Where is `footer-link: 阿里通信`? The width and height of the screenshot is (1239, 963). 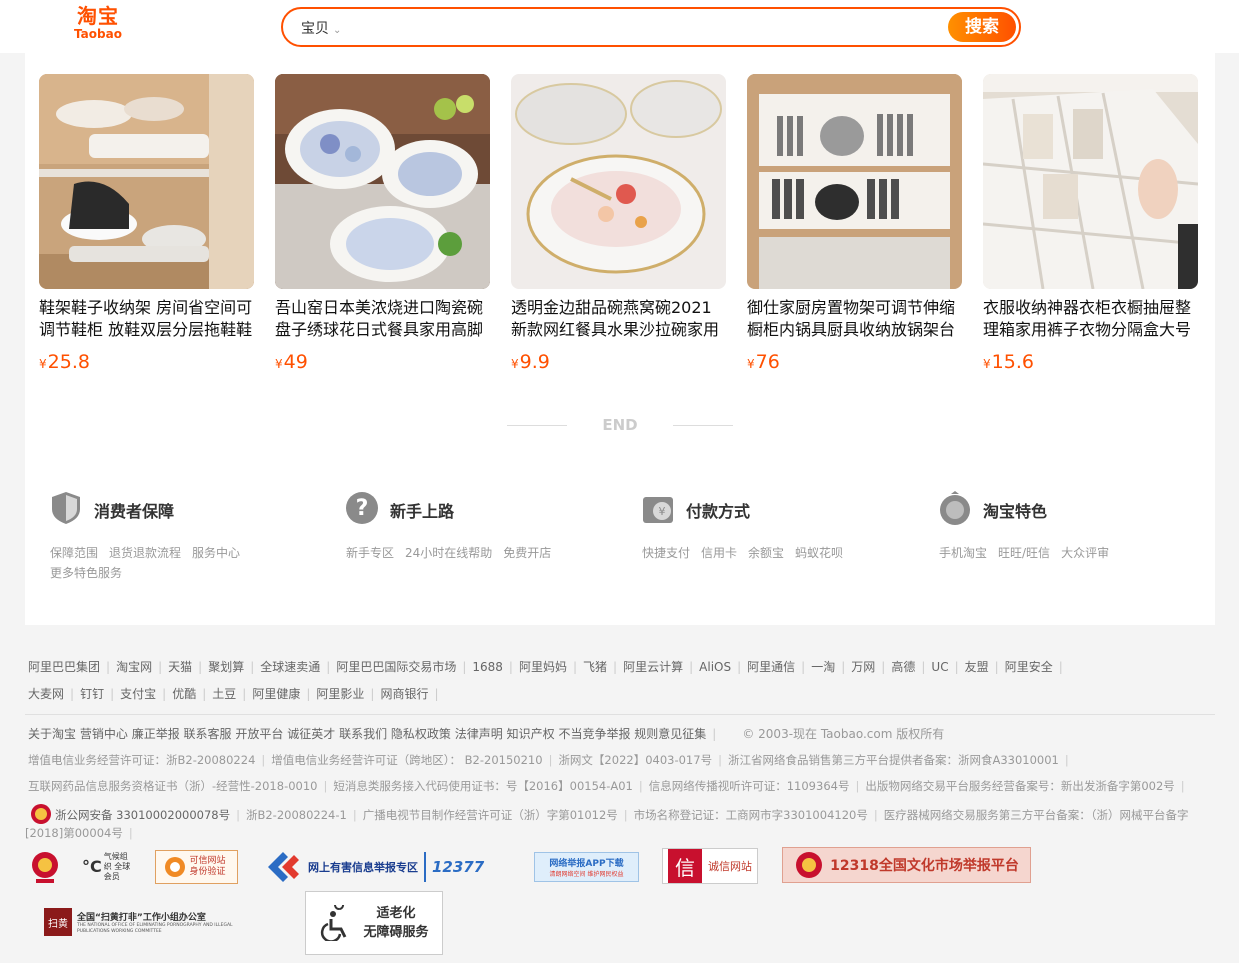 footer-link: 阿里通信 is located at coordinates (771, 667).